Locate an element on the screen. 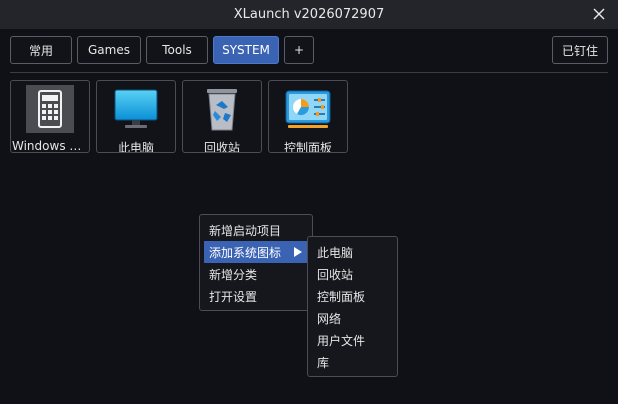 This screenshot has height=404, width=618. divider is located at coordinates (309, 72).